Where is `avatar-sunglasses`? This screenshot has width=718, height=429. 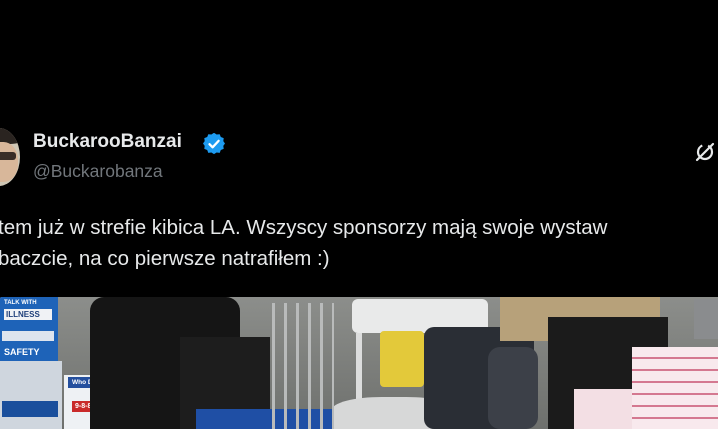
avatar-sunglasses is located at coordinates (8, 156).